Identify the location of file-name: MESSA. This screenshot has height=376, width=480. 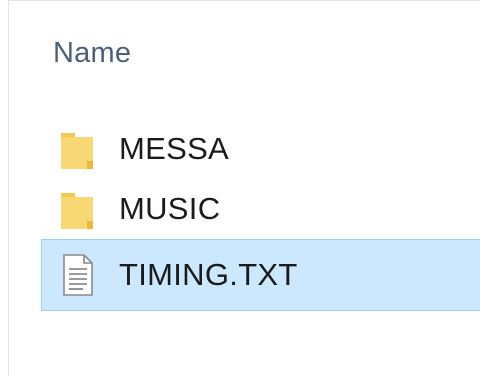
(174, 148).